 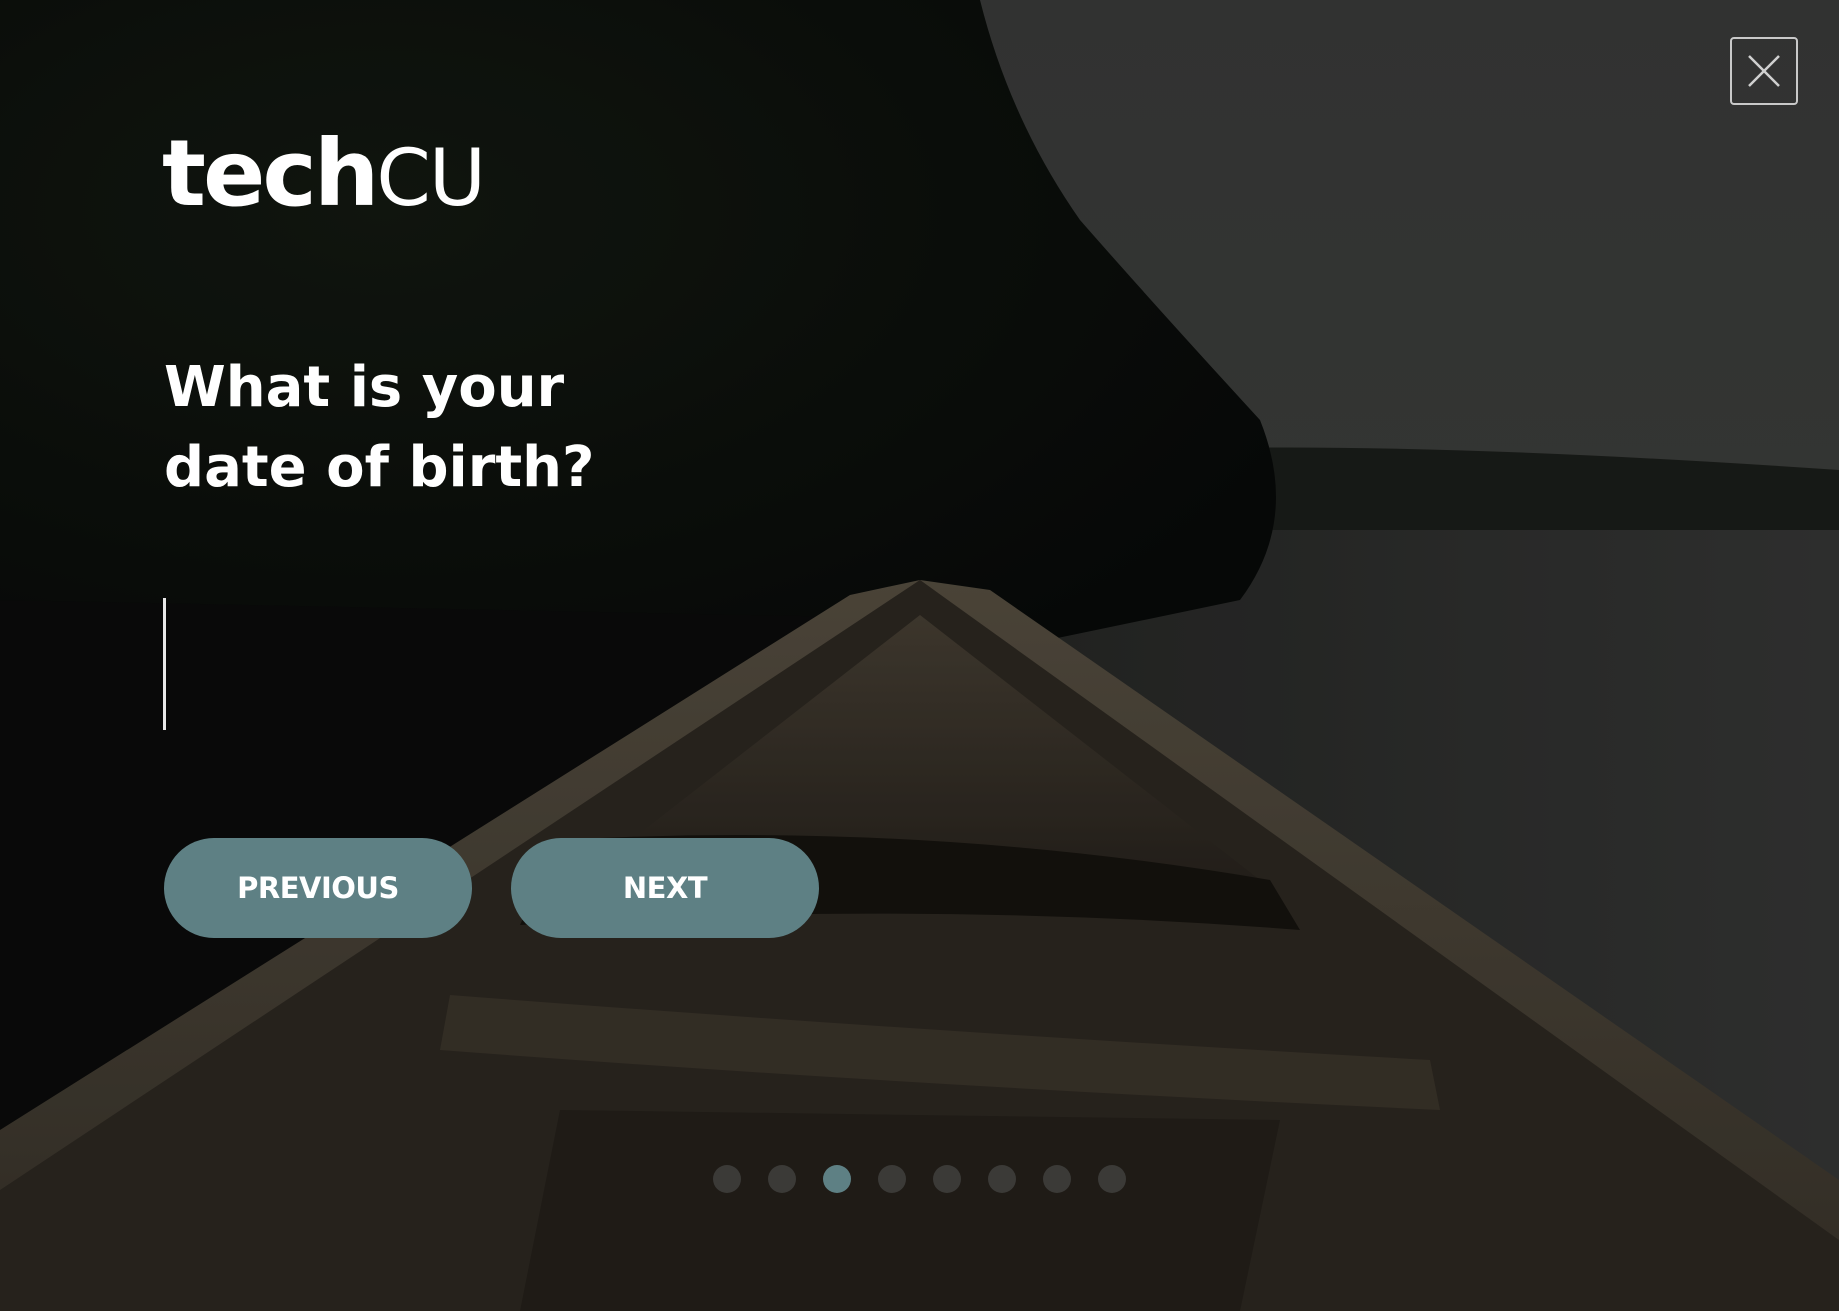 What do you see at coordinates (318, 888) in the screenshot?
I see `previous-button: PREVIOUS` at bounding box center [318, 888].